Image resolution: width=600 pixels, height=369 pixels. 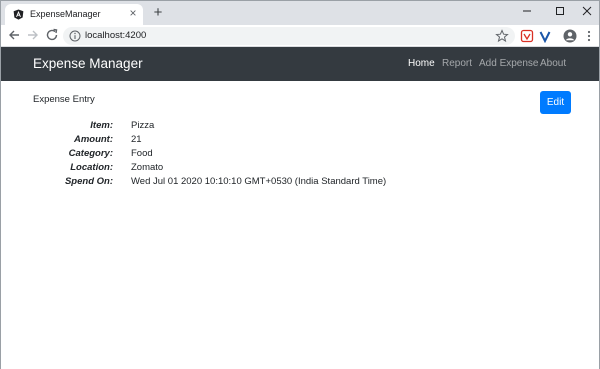 What do you see at coordinates (33, 35) in the screenshot?
I see `forward-arrow-icon` at bounding box center [33, 35].